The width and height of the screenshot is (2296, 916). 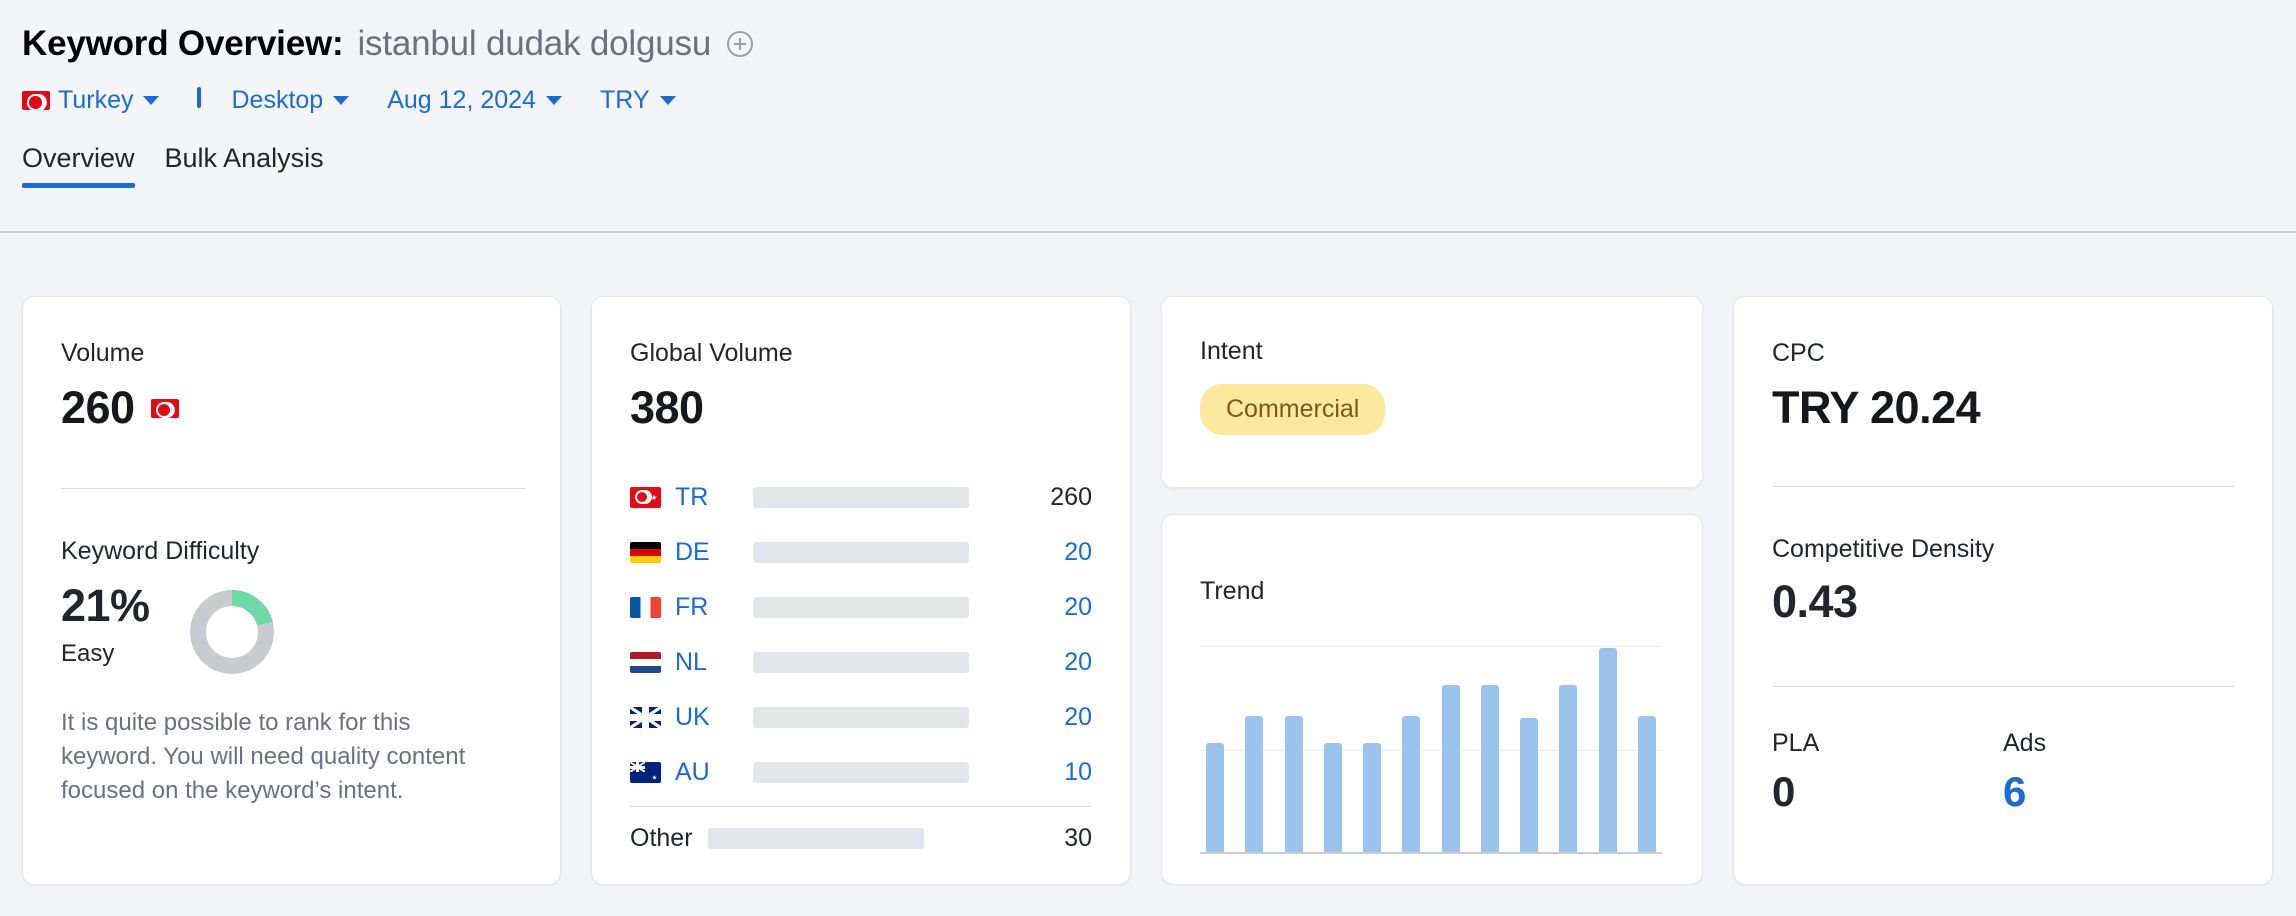 I want to click on keyword-difficulty-title: Keyword Difficulty, so click(x=160, y=551).